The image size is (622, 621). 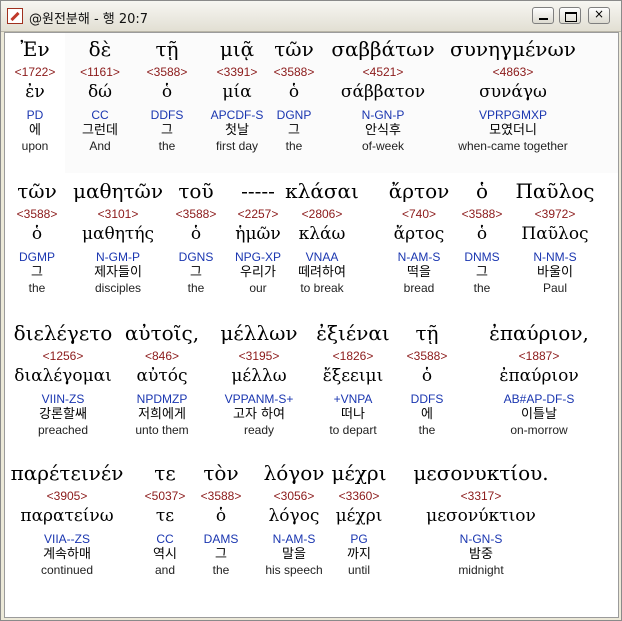 What do you see at coordinates (358, 570) in the screenshot?
I see `english-gloss: until` at bounding box center [358, 570].